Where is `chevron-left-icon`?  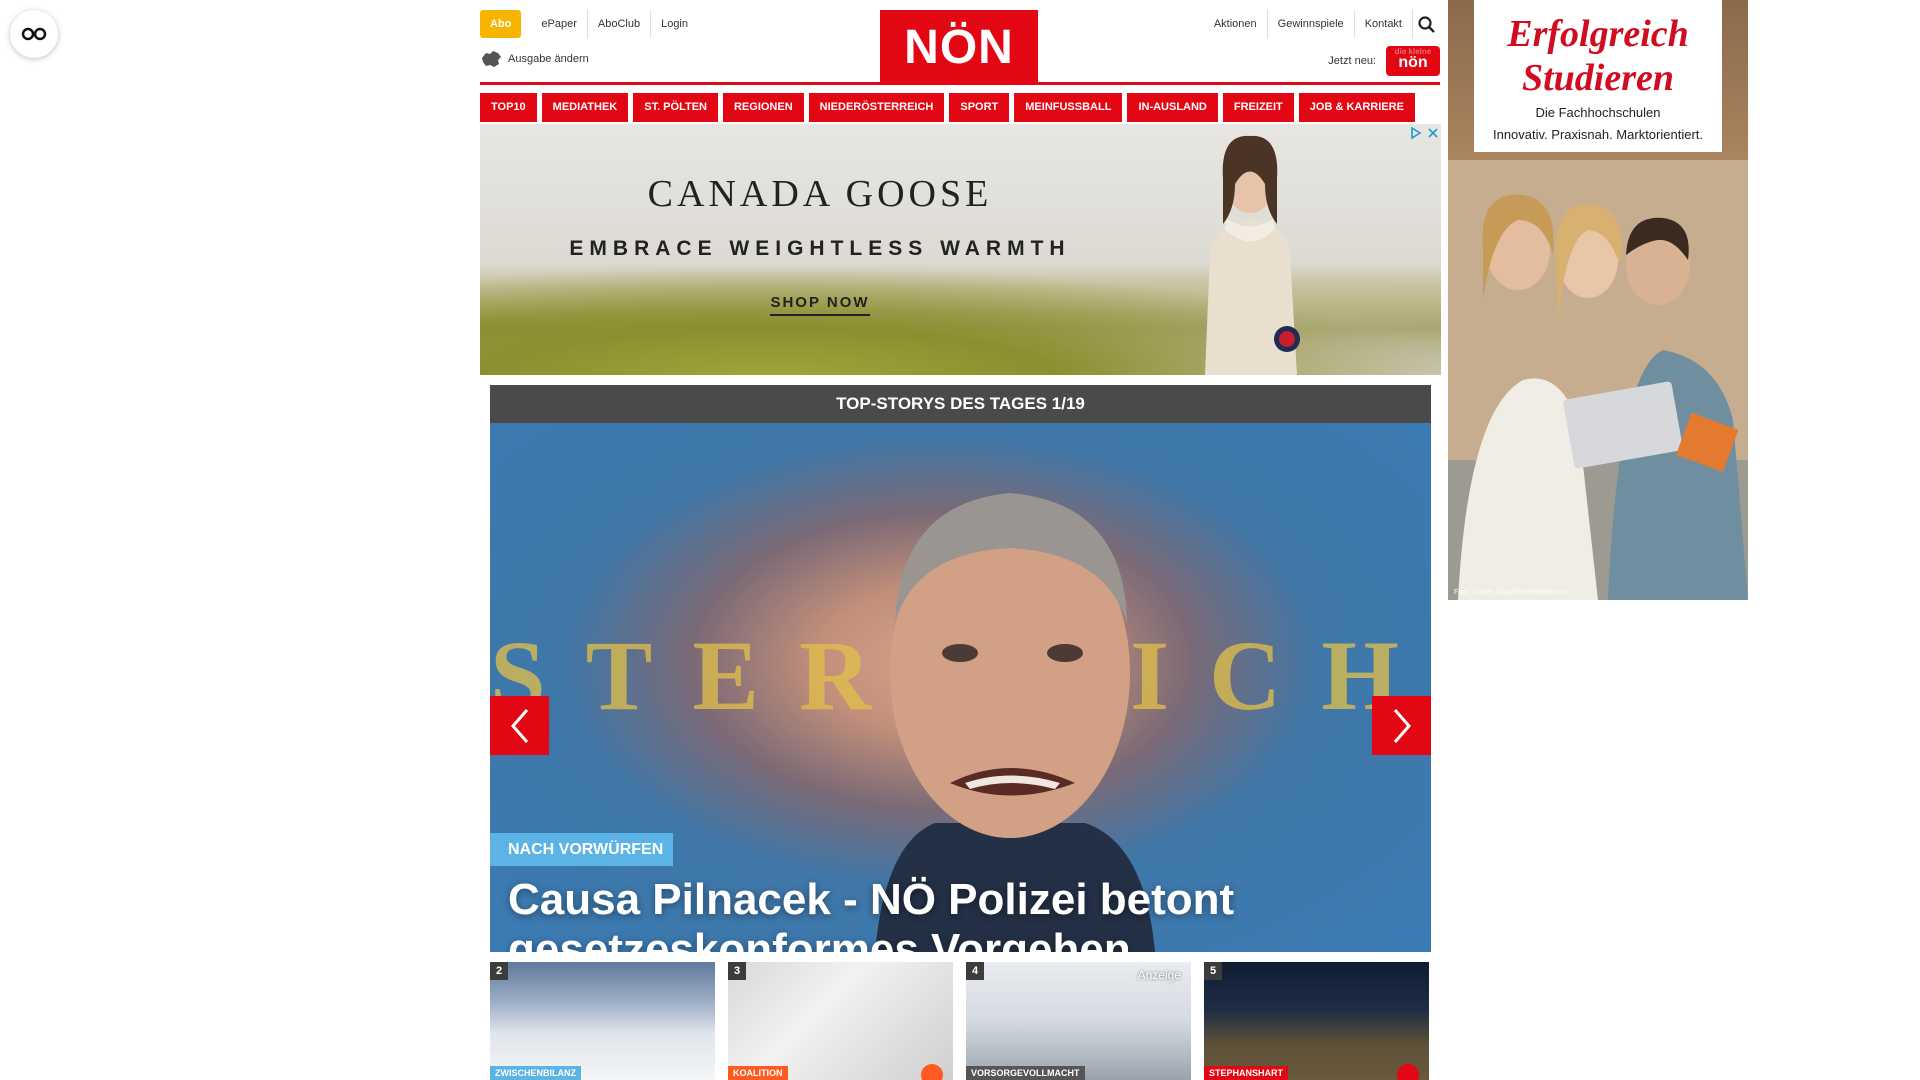
chevron-left-icon is located at coordinates (519, 725).